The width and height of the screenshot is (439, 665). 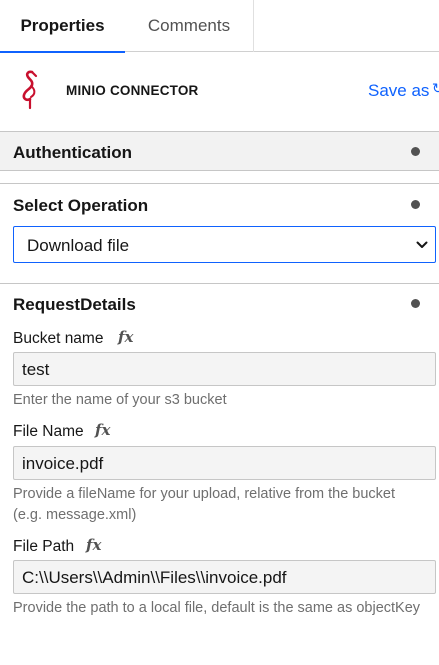 I want to click on tab-bar: Properties Comments, so click(x=219, y=26).